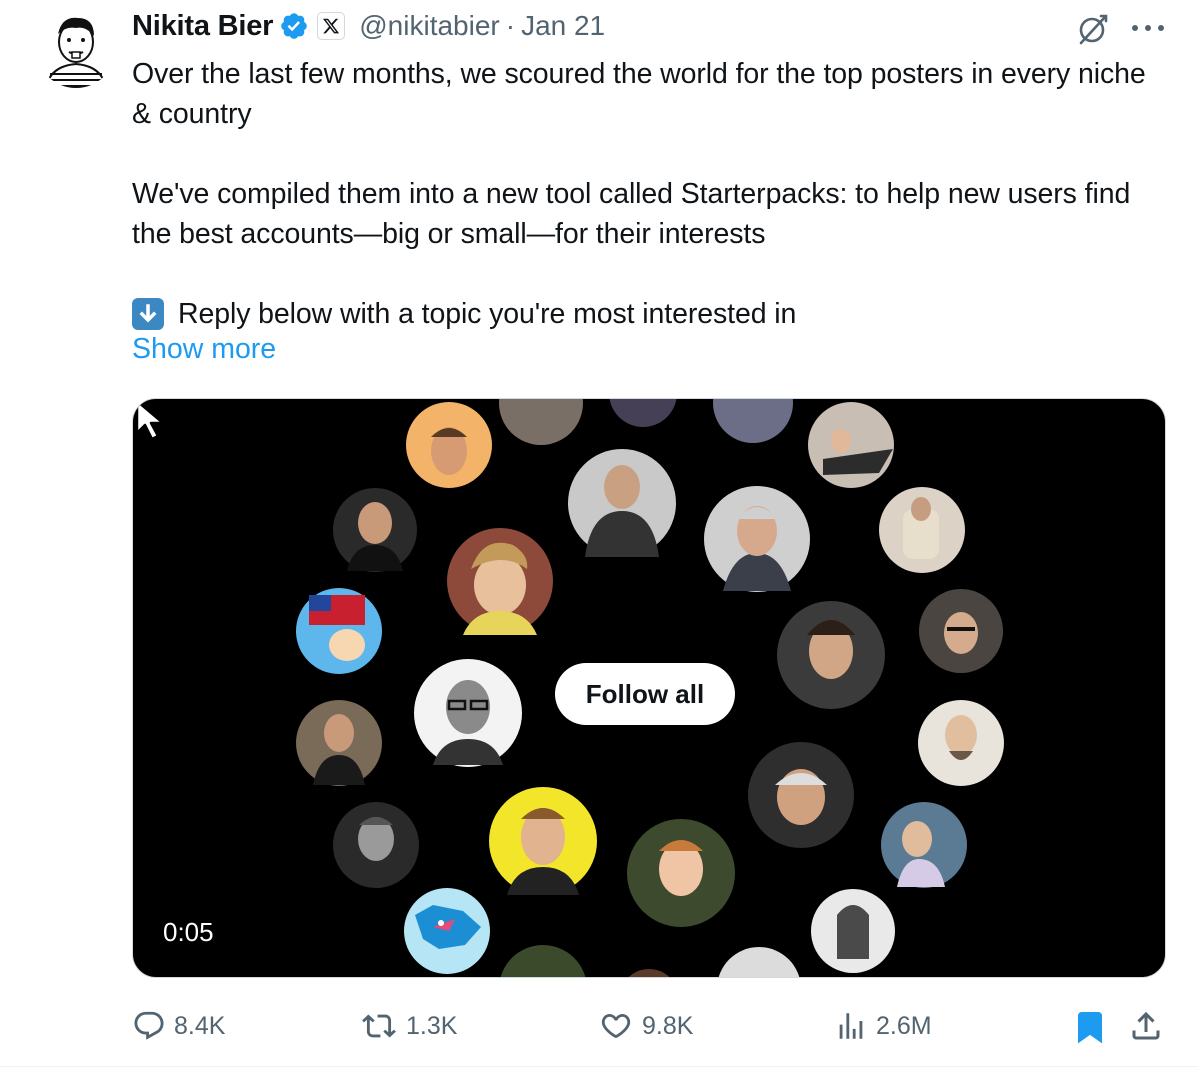 This screenshot has height=1070, width=1198. What do you see at coordinates (202, 26) in the screenshot?
I see `author-name: Nikita Bier` at bounding box center [202, 26].